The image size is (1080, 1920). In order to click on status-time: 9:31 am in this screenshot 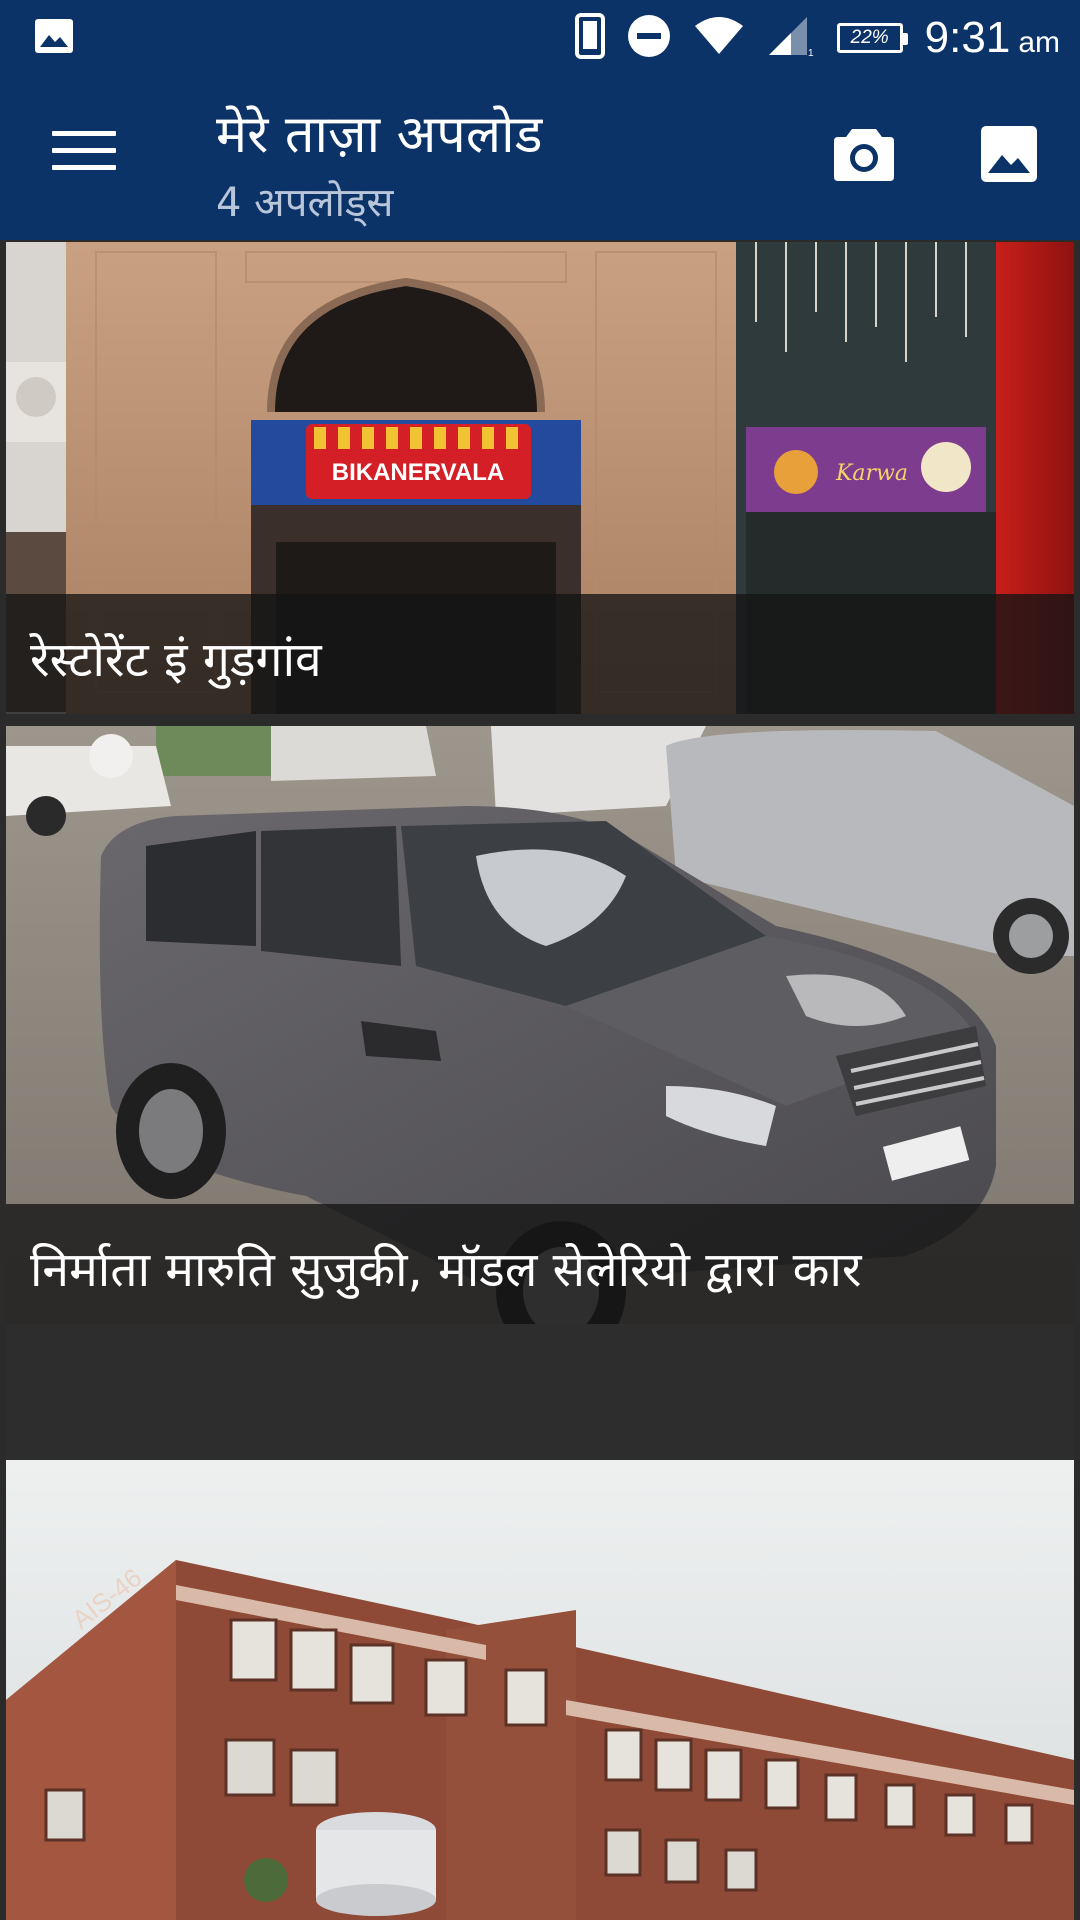, I will do `click(992, 38)`.